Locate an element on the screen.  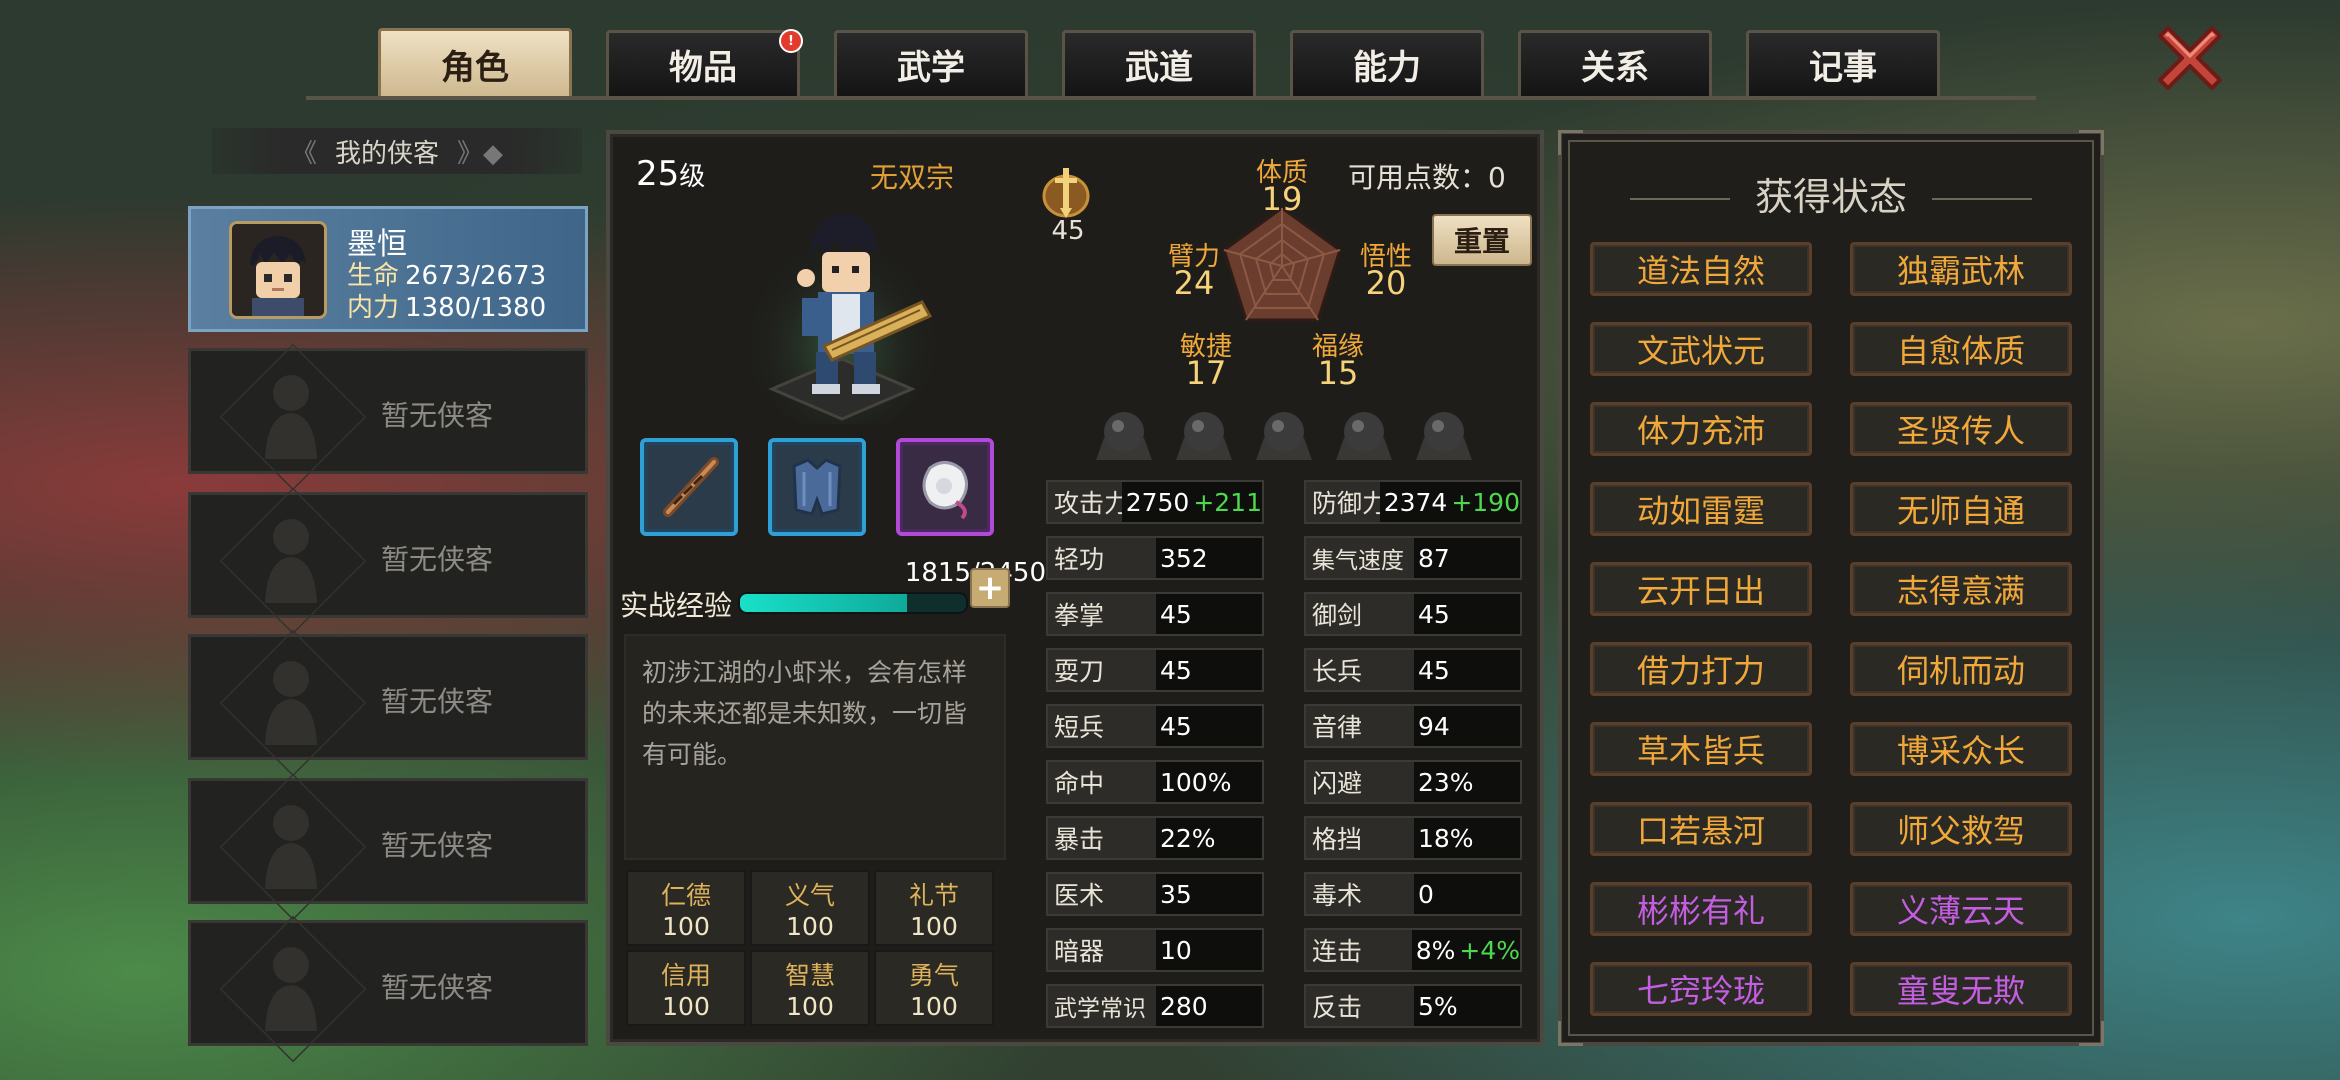
status-chip: 伺机而动 is located at coordinates (1961, 669).